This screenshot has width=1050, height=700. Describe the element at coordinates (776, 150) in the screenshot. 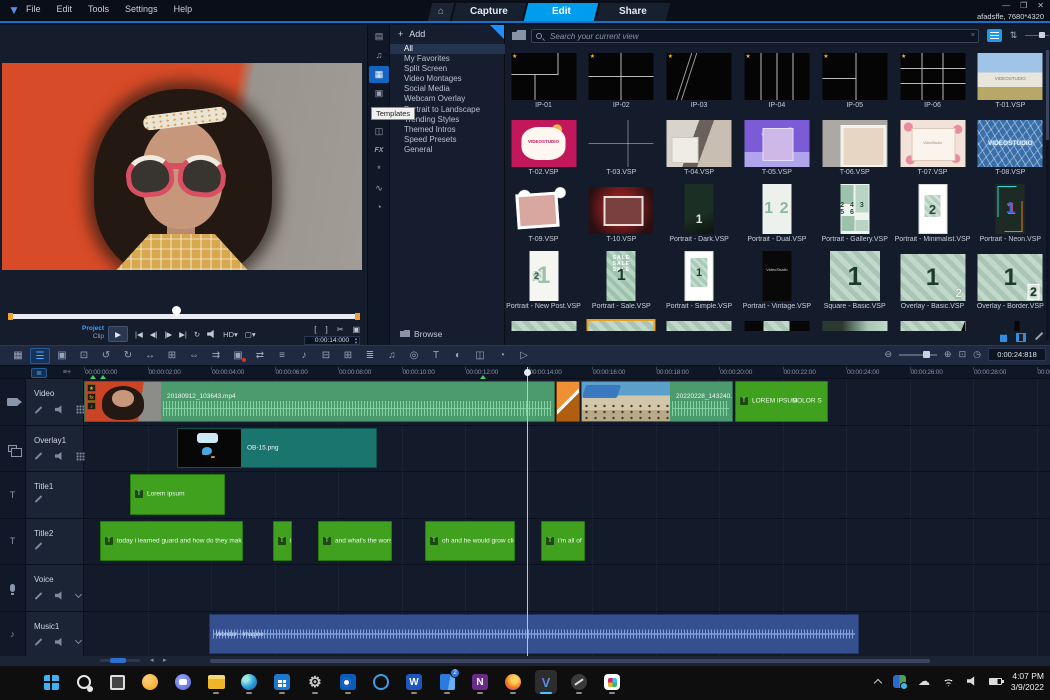

I see `template-item: T-05.VSP` at that location.